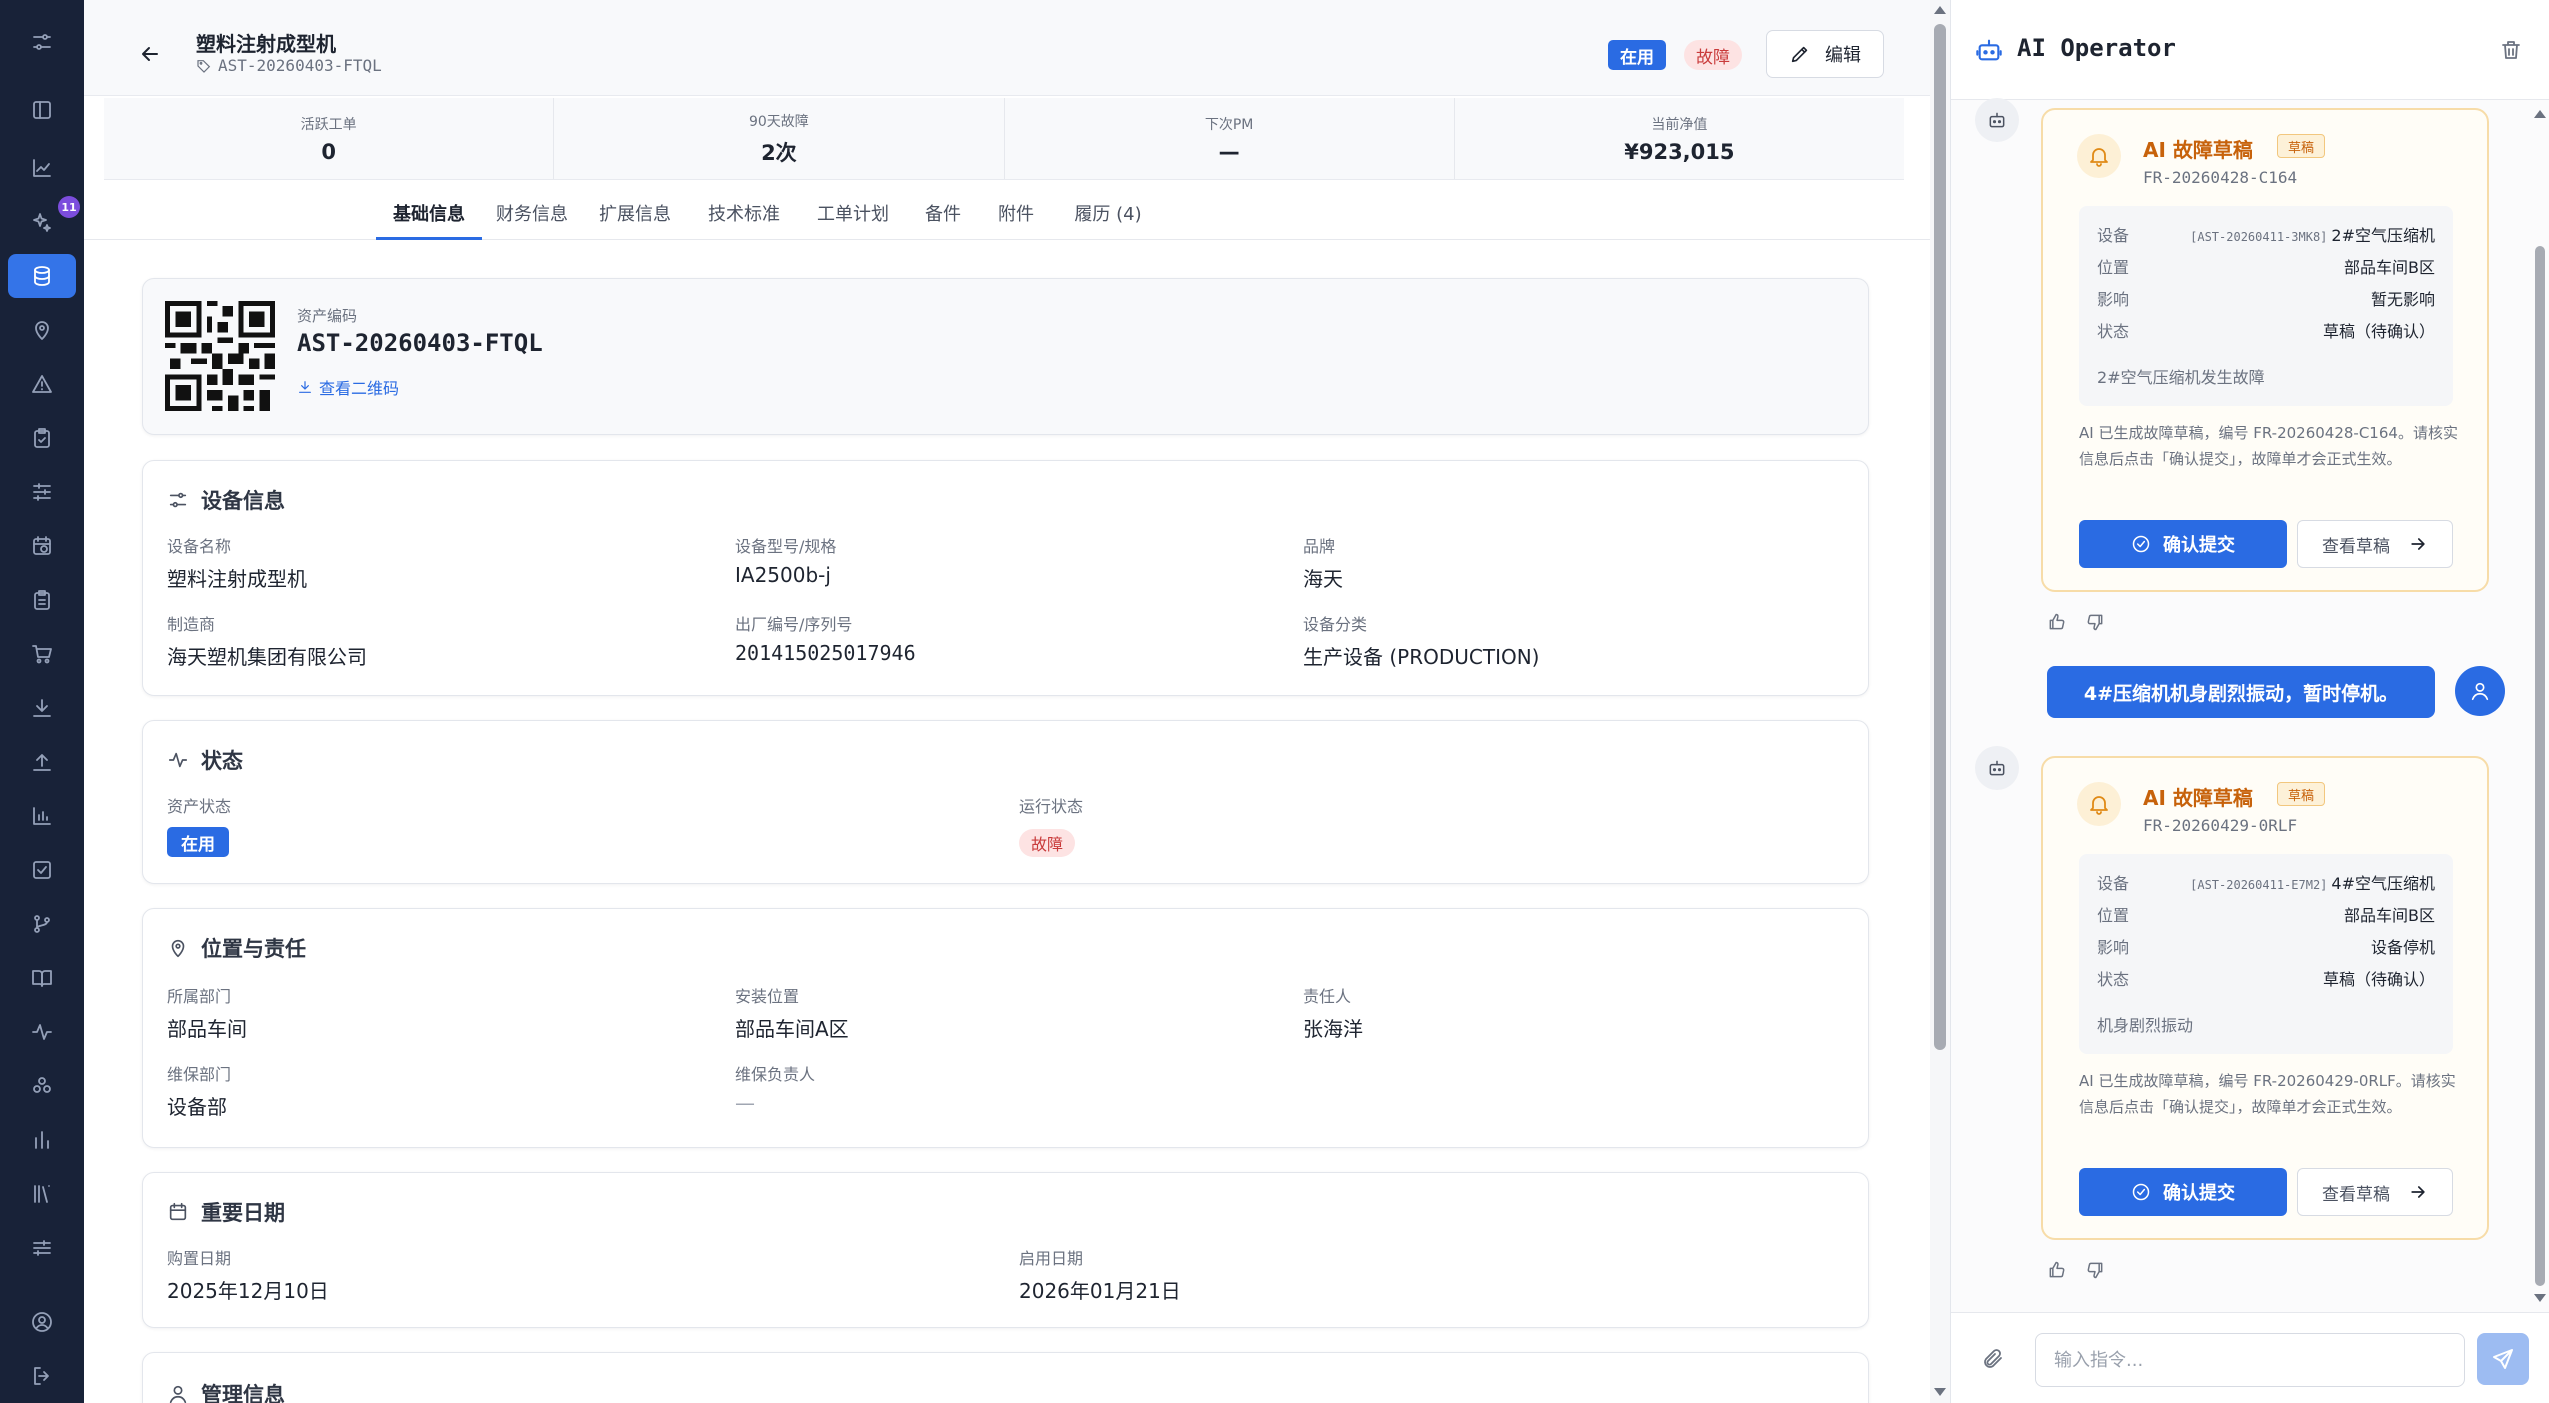 This screenshot has width=2549, height=1403. What do you see at coordinates (42, 42) in the screenshot?
I see `filters-icon` at bounding box center [42, 42].